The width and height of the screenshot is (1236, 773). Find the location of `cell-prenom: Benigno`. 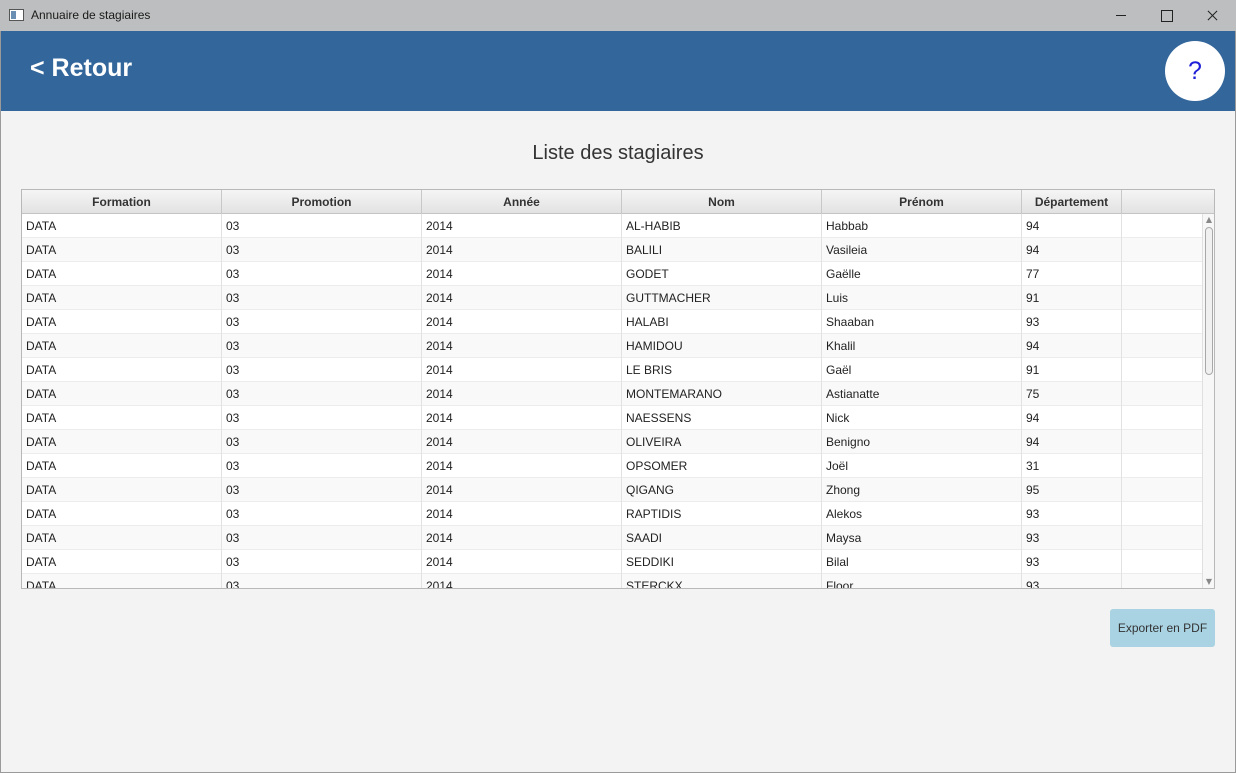

cell-prenom: Benigno is located at coordinates (922, 442).